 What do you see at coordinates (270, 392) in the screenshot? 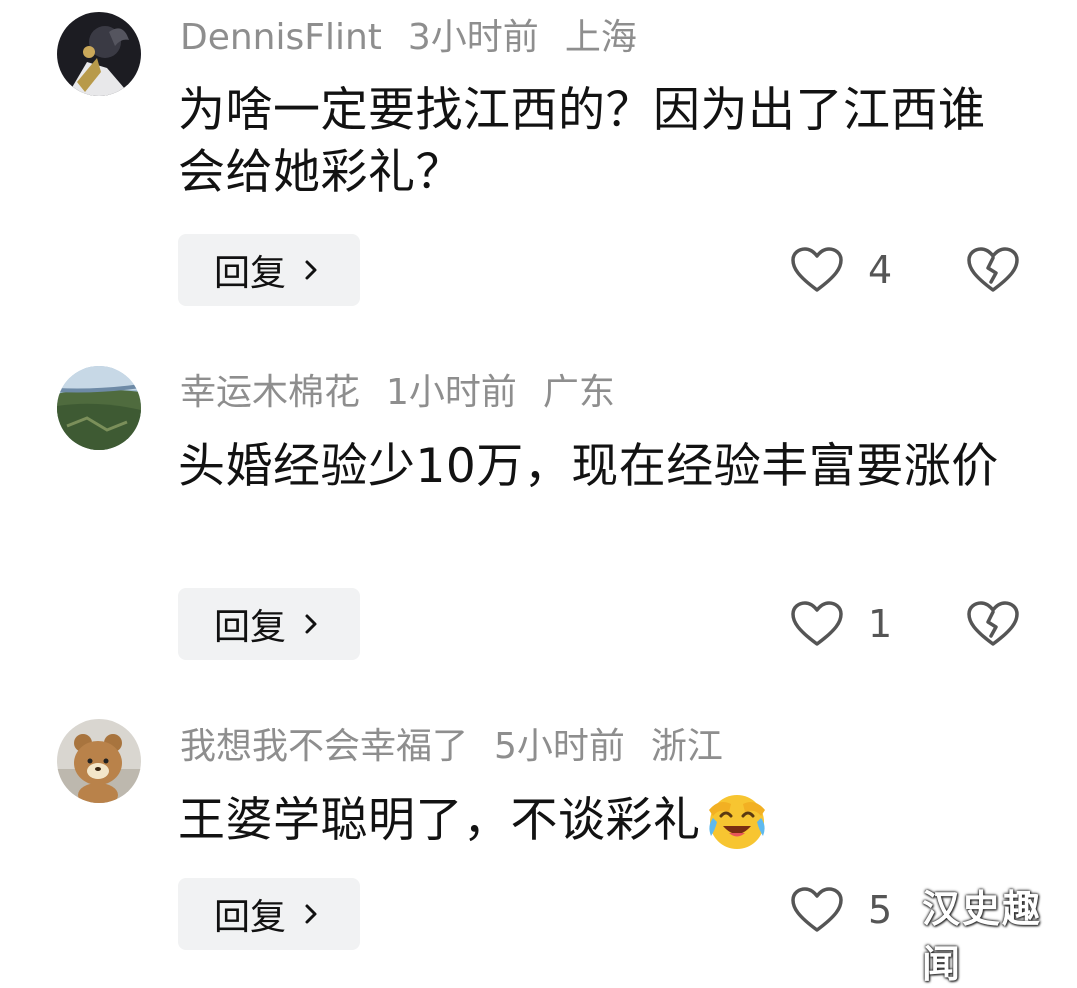
I see `username: 幸运木棉花` at bounding box center [270, 392].